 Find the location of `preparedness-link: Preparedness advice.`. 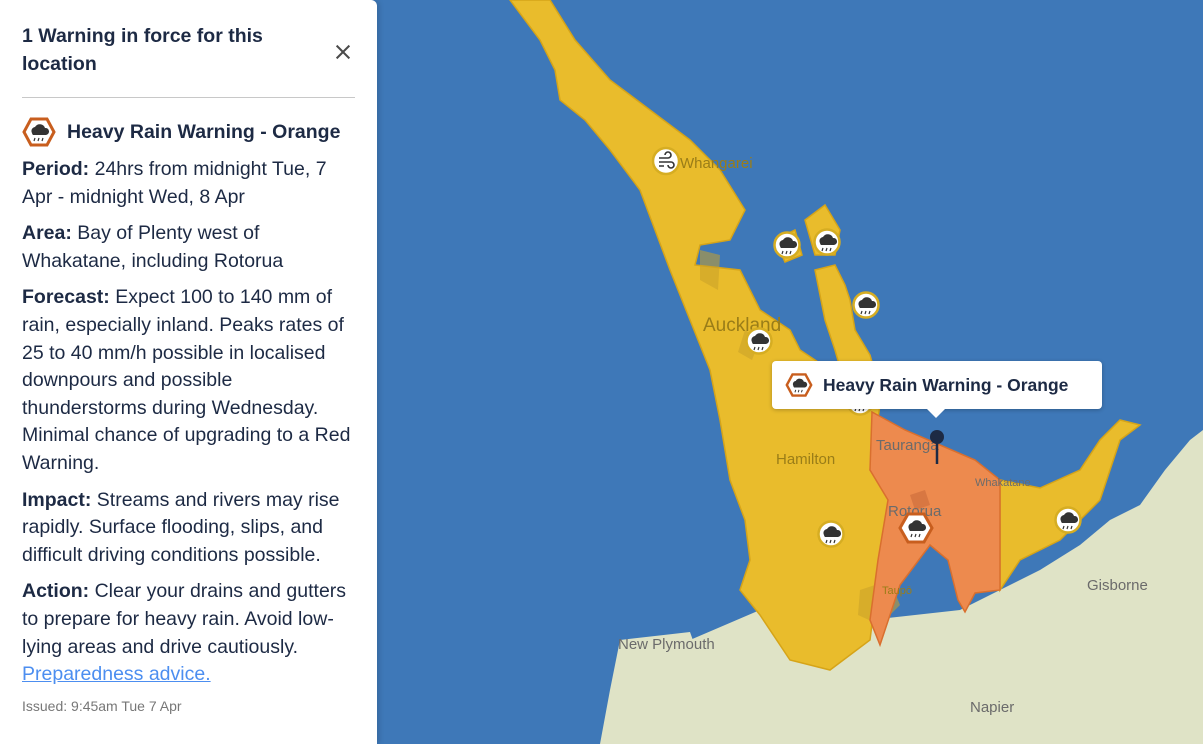

preparedness-link: Preparedness advice. is located at coordinates (116, 674).